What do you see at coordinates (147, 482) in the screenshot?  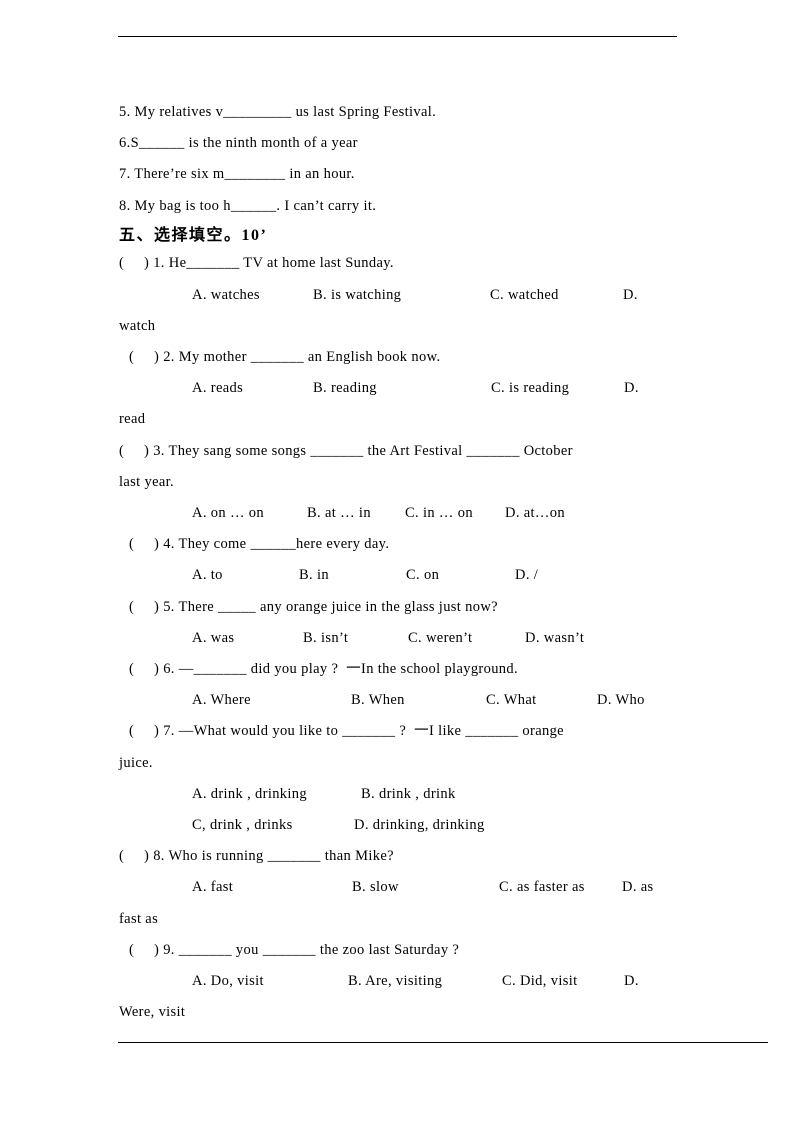 I see `question-3-stem-wrap: last year.` at bounding box center [147, 482].